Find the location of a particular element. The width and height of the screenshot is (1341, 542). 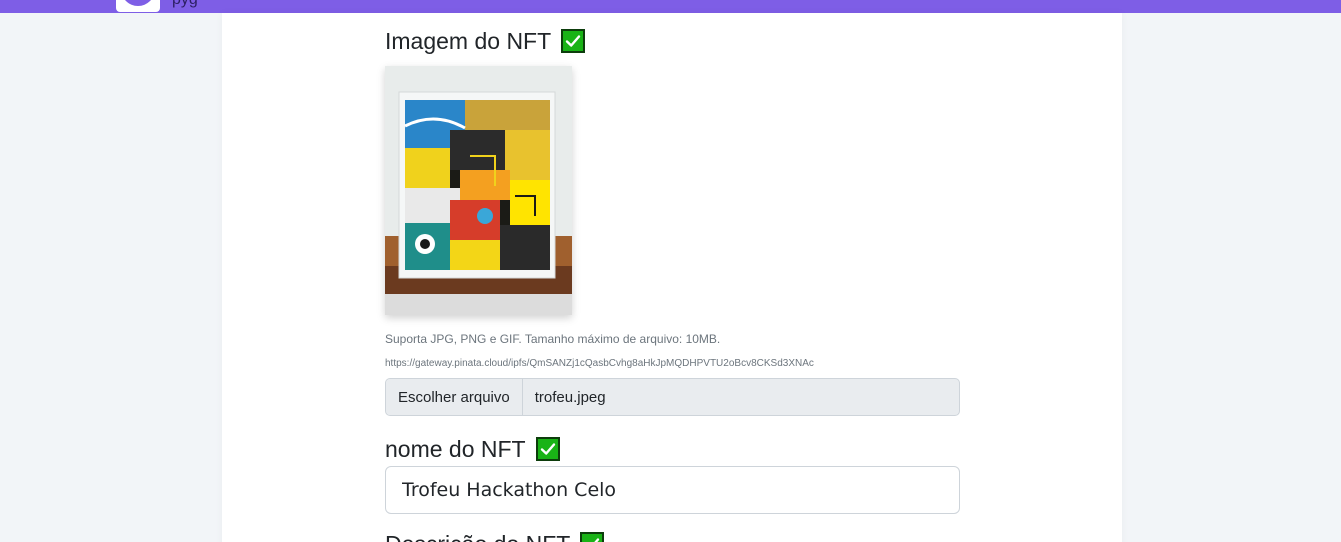

image-label-text: Imagem do NFT is located at coordinates (468, 41).